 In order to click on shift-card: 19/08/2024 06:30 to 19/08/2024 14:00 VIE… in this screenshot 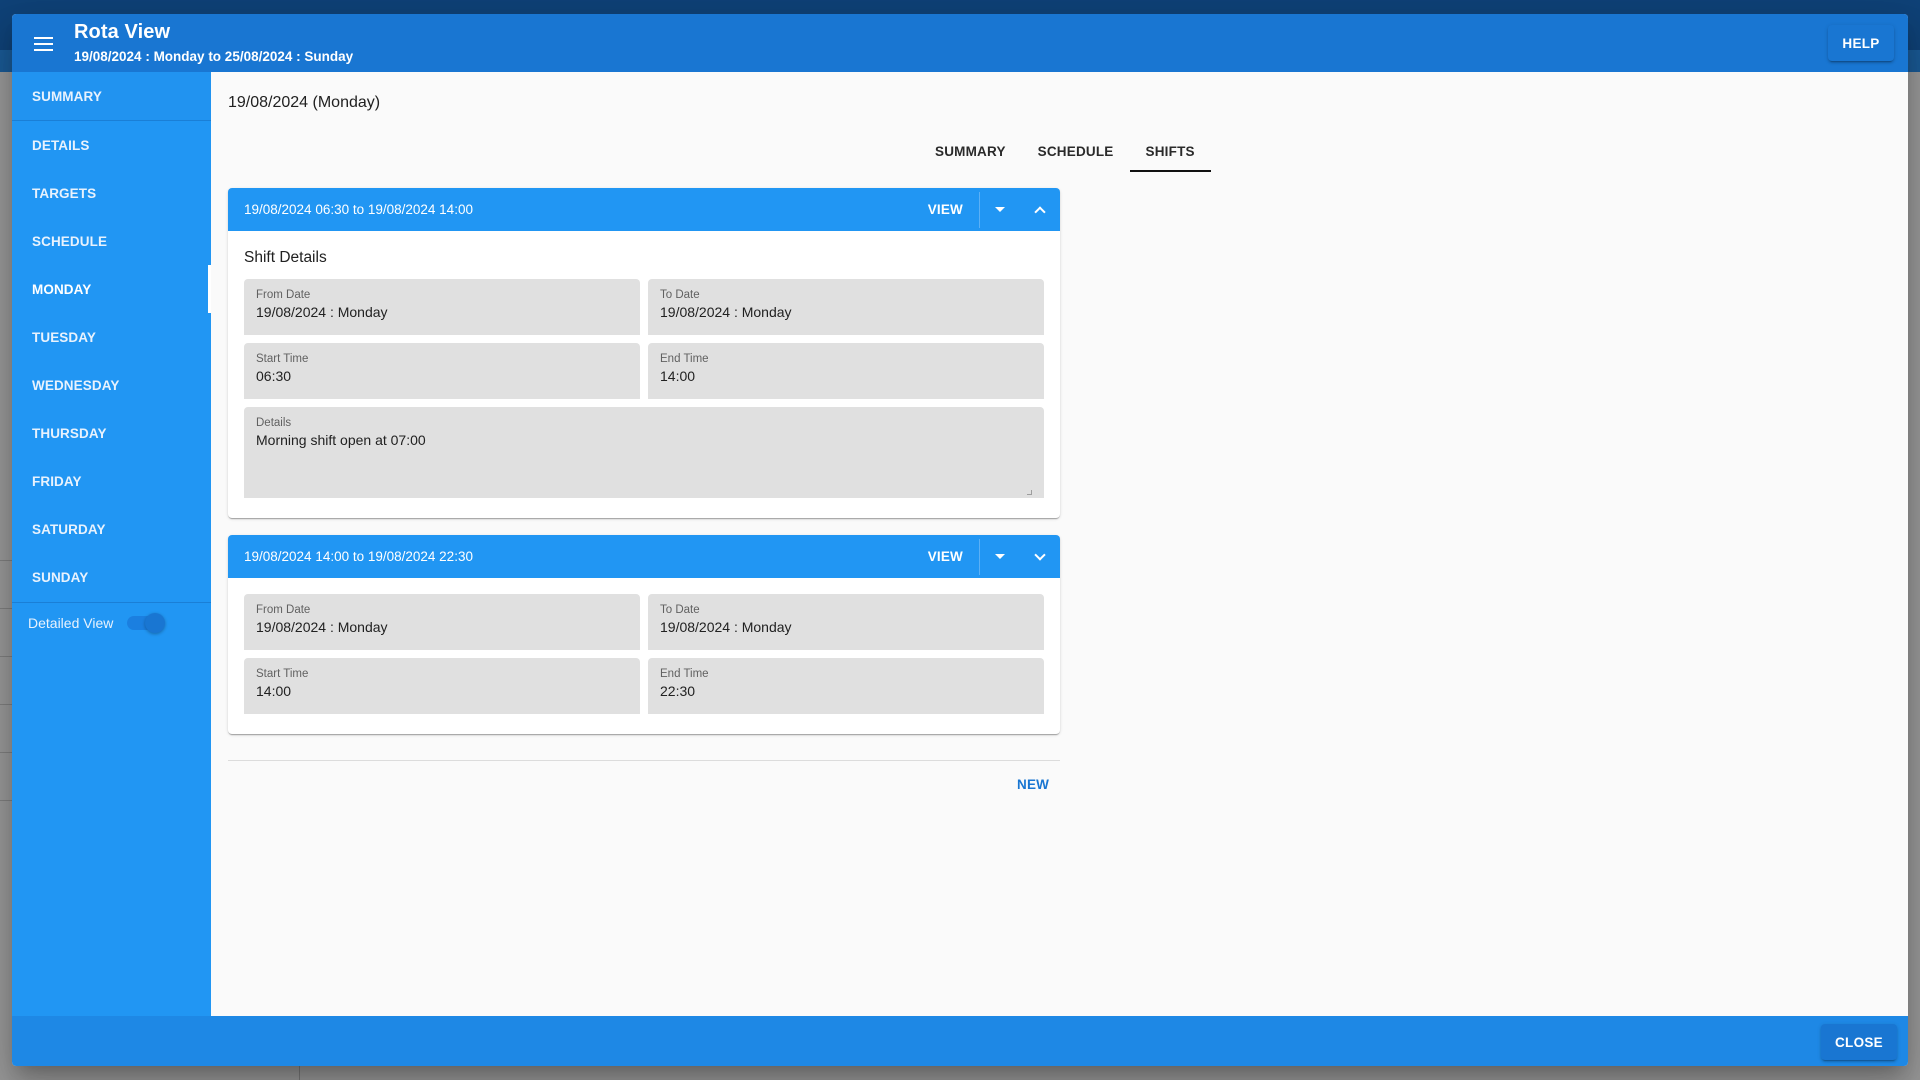, I will do `click(644, 353)`.